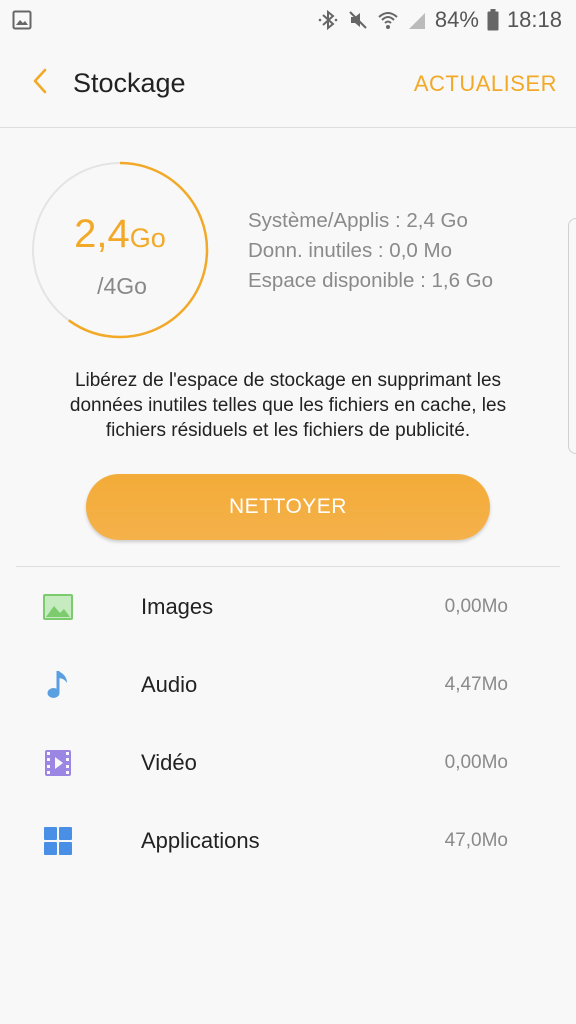 Image resolution: width=576 pixels, height=1024 pixels. I want to click on category-size: 4,47Mo, so click(476, 684).